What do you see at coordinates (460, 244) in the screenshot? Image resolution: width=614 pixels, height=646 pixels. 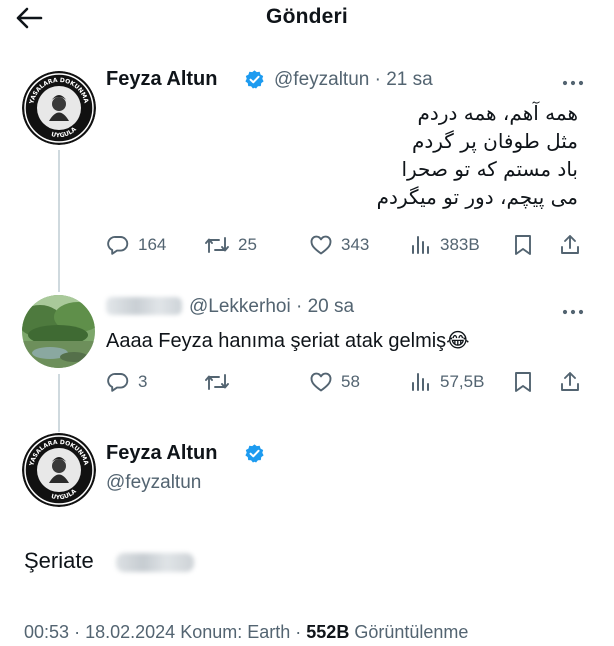 I see `views-count: 383B` at bounding box center [460, 244].